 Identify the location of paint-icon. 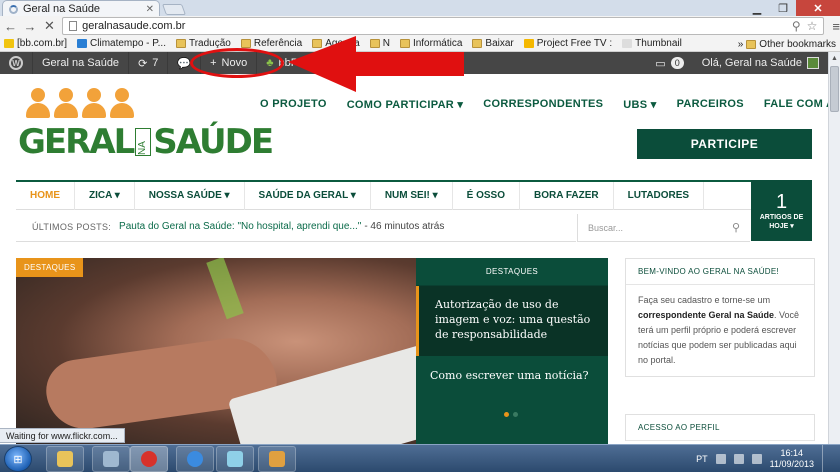
(277, 459).